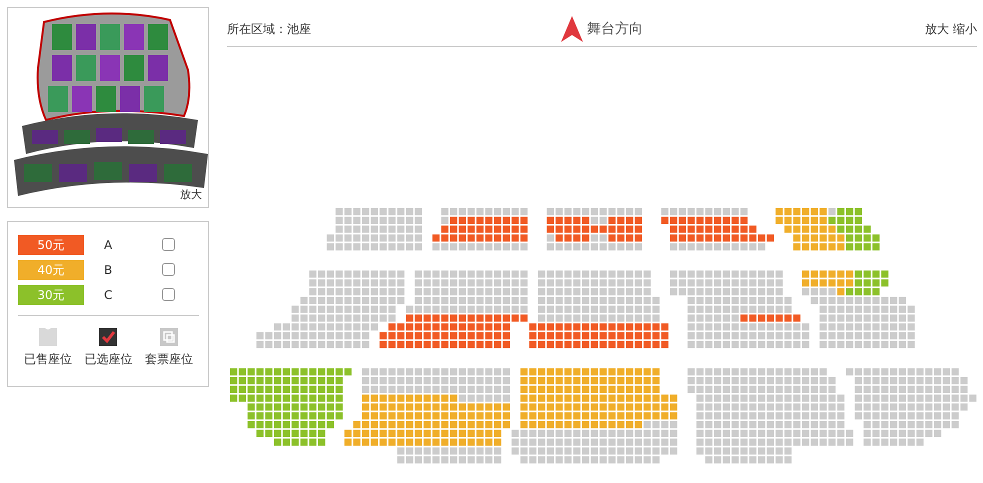 This screenshot has width=983, height=483. Describe the element at coordinates (48, 337) in the screenshot. I see `sold-seat-icon` at that location.